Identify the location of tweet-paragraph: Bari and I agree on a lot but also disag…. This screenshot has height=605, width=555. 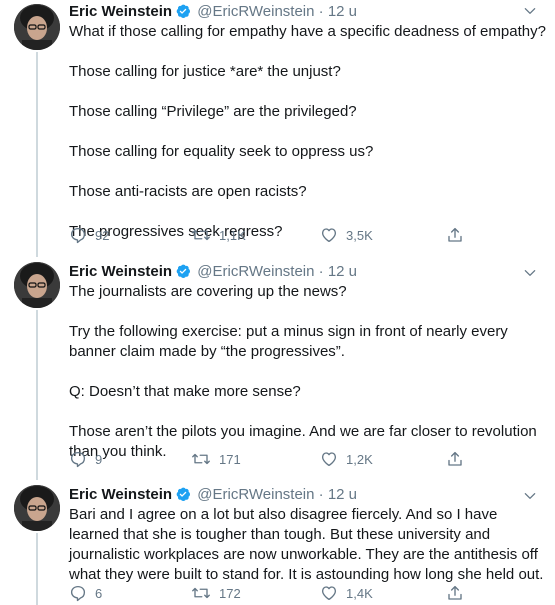
(306, 544).